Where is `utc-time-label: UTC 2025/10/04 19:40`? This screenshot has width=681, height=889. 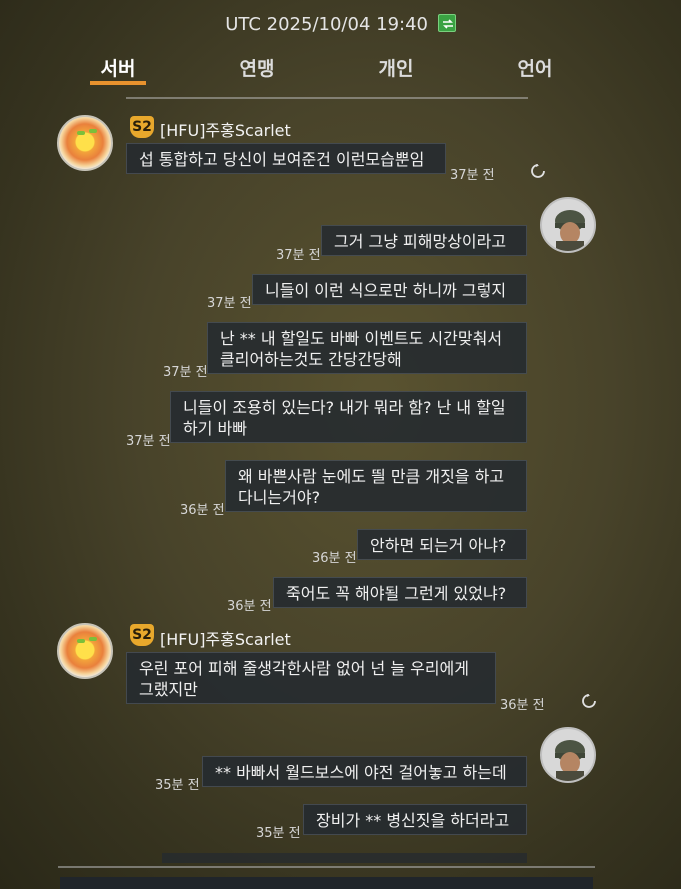
utc-time-label: UTC 2025/10/04 19:40 is located at coordinates (326, 24).